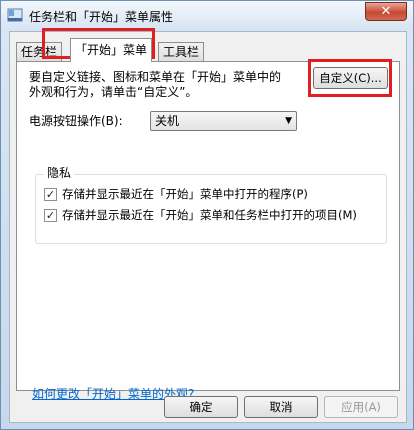 The width and height of the screenshot is (414, 430). I want to click on privacy-option-programs: ✓ 存储并显示最近在「开始」菜单中打开的程序(P), so click(176, 194).